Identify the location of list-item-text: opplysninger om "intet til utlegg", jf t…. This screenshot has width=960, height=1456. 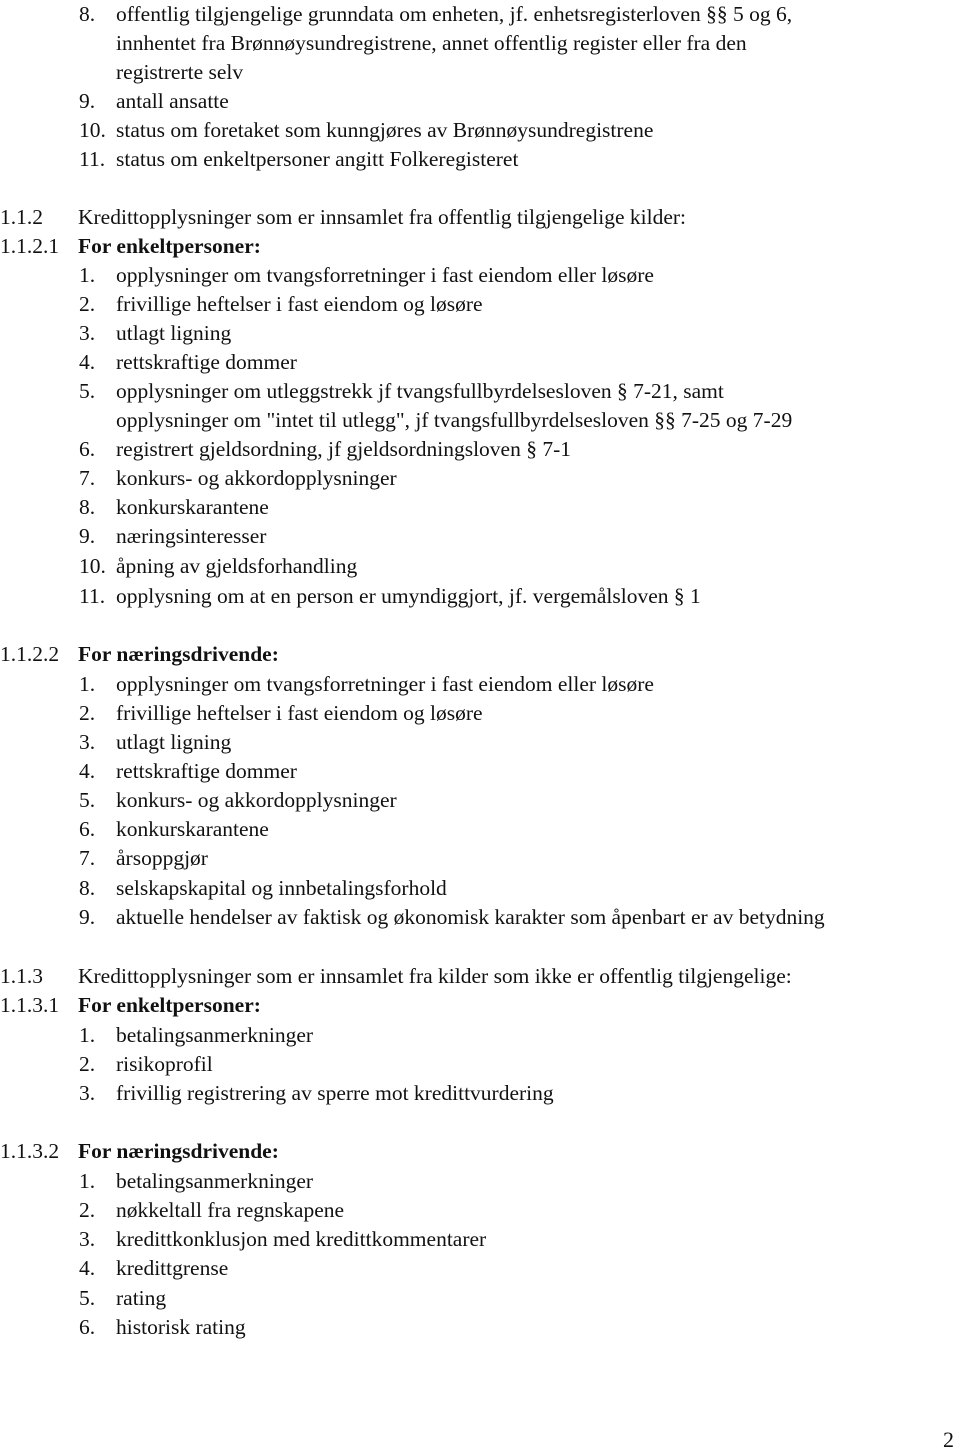
(454, 420).